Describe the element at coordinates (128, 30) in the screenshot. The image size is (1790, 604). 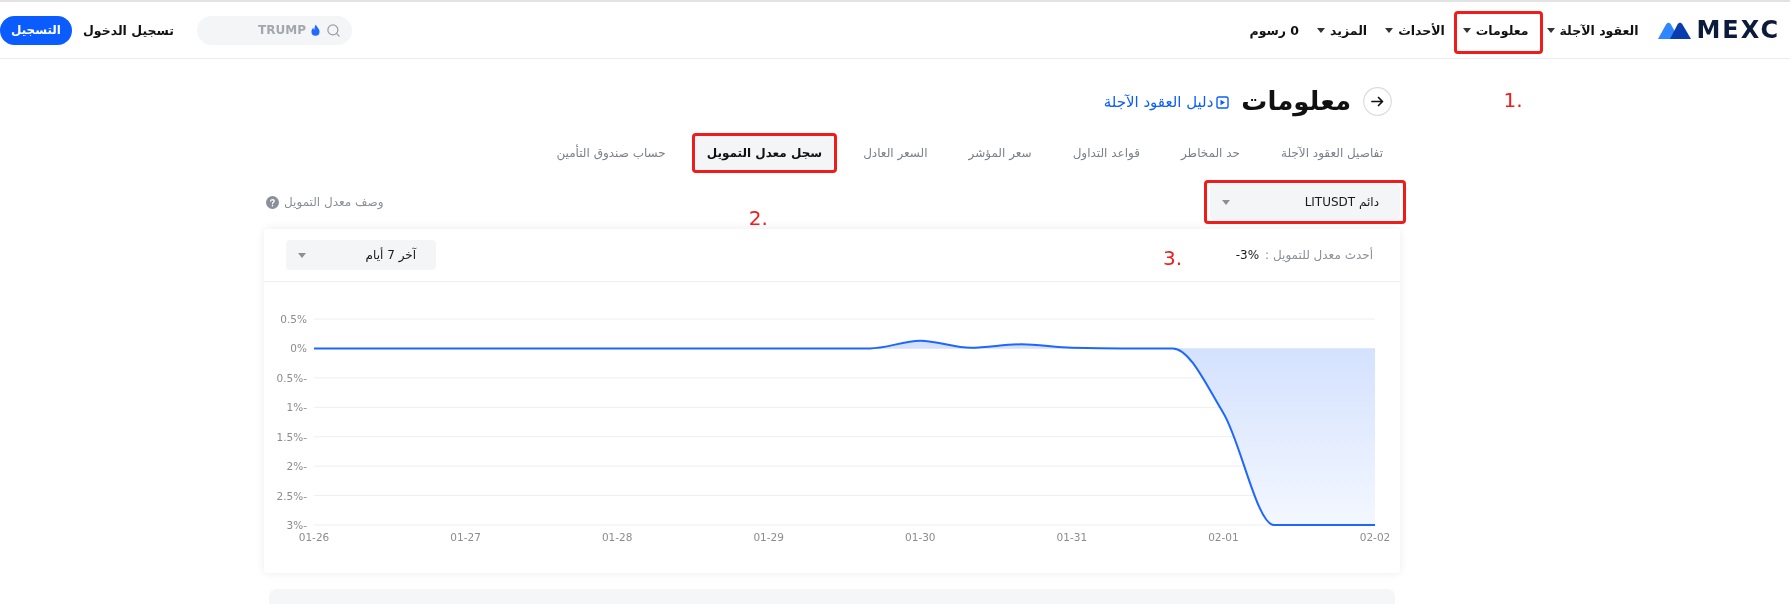
I see `login-link: تسجيل الدخول` at that location.